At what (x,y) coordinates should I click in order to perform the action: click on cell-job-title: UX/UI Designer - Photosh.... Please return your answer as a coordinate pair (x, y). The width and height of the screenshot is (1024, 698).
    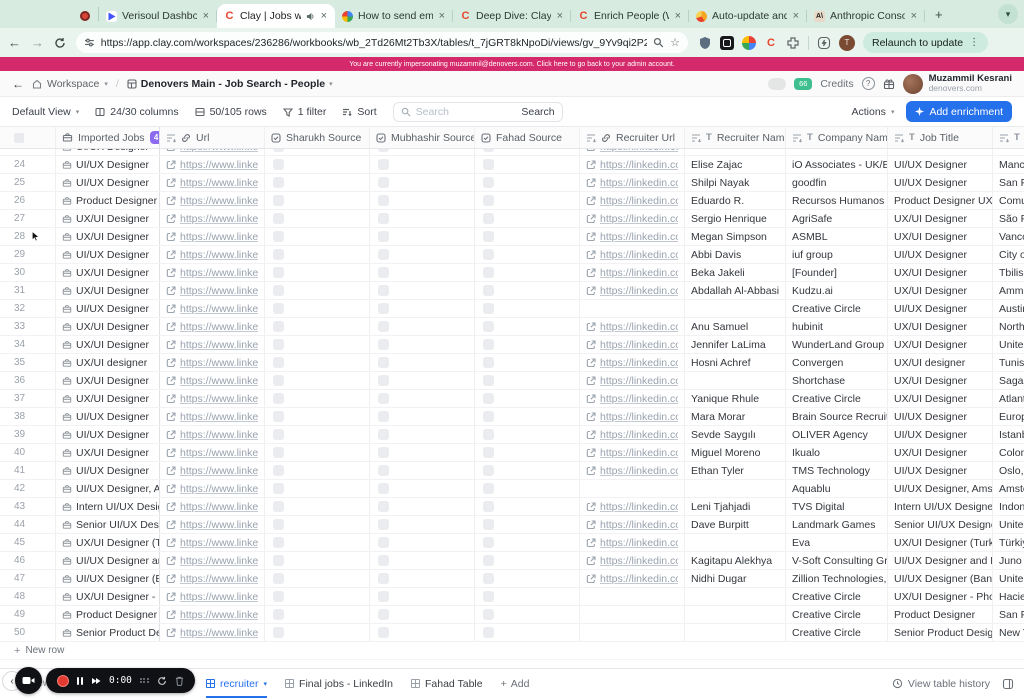
    Looking at the image, I should click on (940, 596).